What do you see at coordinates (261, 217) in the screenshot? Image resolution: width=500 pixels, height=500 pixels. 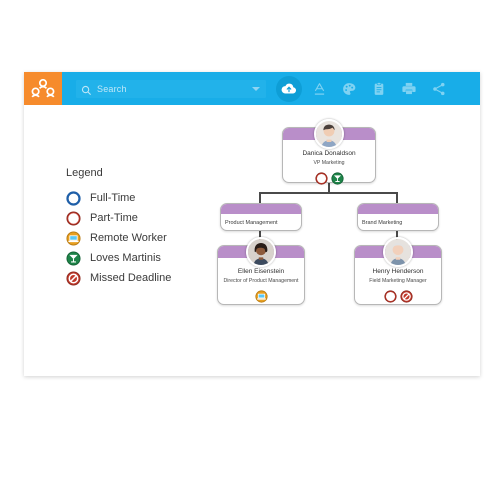 I see `org-node-dept-product-management: Product Management` at bounding box center [261, 217].